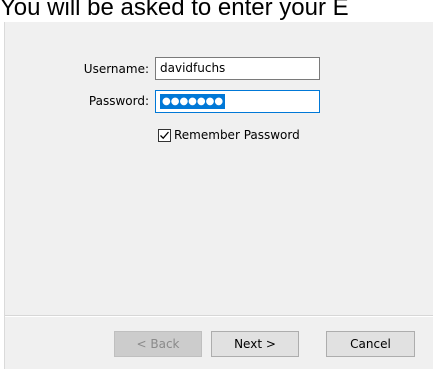  What do you see at coordinates (116, 69) in the screenshot?
I see `username-label: Username:` at bounding box center [116, 69].